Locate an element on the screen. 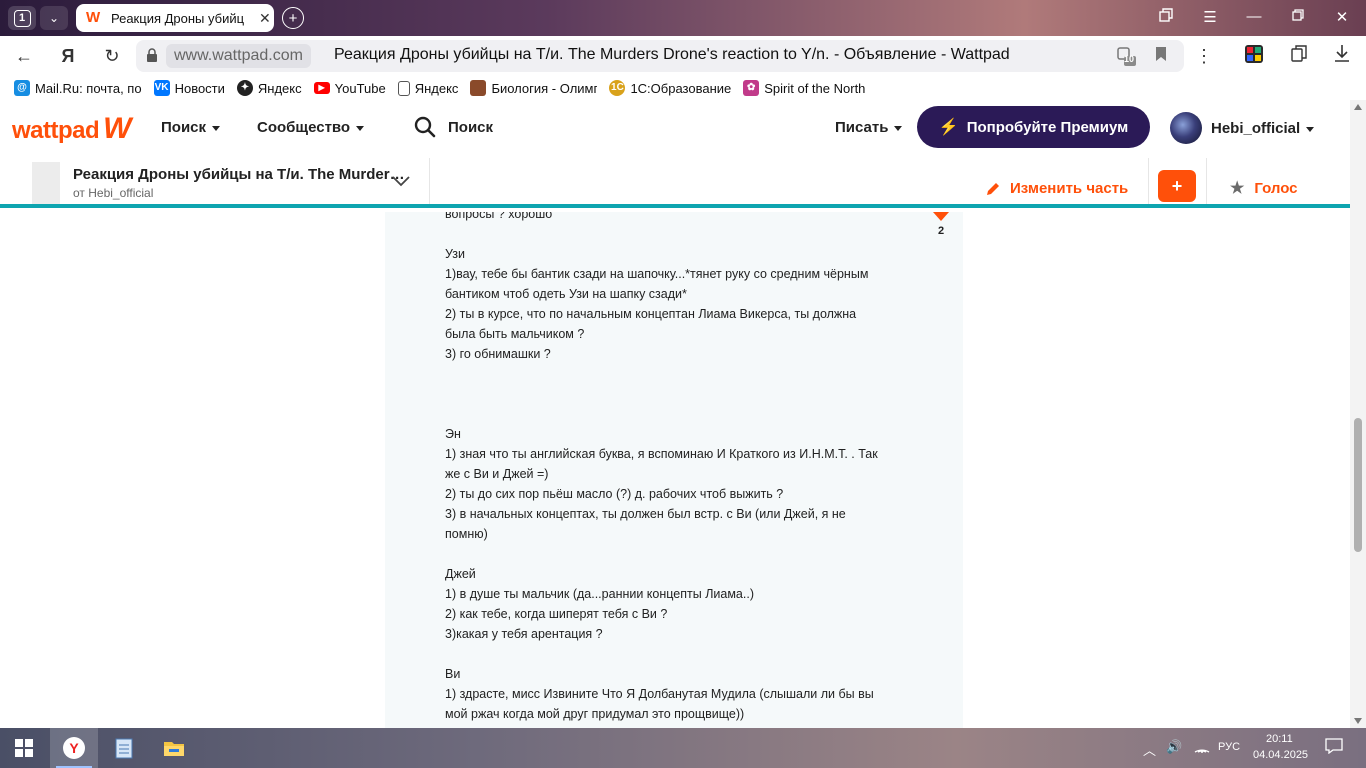  avatar is located at coordinates (1186, 128).